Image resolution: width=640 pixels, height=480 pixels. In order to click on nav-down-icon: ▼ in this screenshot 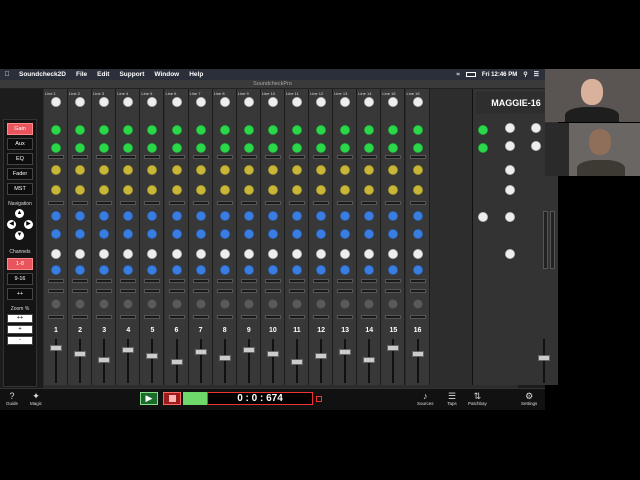, I will do `click(19, 235)`.